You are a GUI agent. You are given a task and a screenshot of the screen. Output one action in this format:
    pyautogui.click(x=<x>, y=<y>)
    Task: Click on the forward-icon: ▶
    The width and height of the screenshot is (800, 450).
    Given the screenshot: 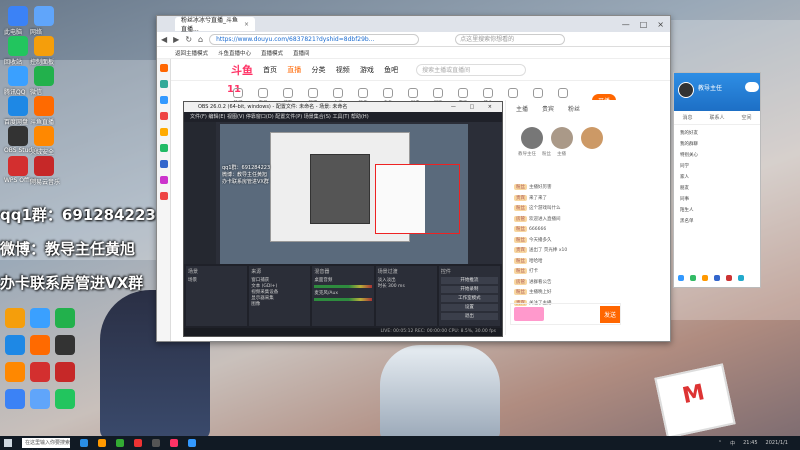 What is the action you would take?
    pyautogui.click(x=176, y=39)
    